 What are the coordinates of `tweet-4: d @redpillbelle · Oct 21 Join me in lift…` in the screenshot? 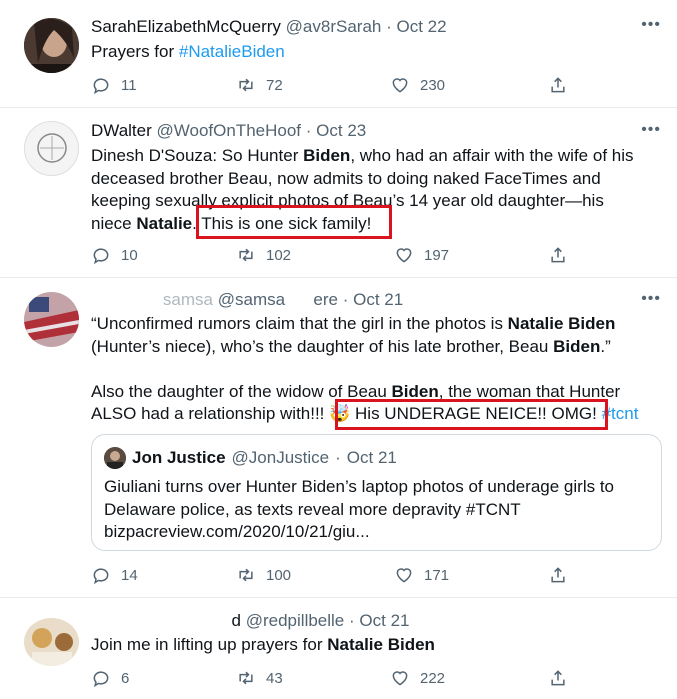 It's located at (338, 648).